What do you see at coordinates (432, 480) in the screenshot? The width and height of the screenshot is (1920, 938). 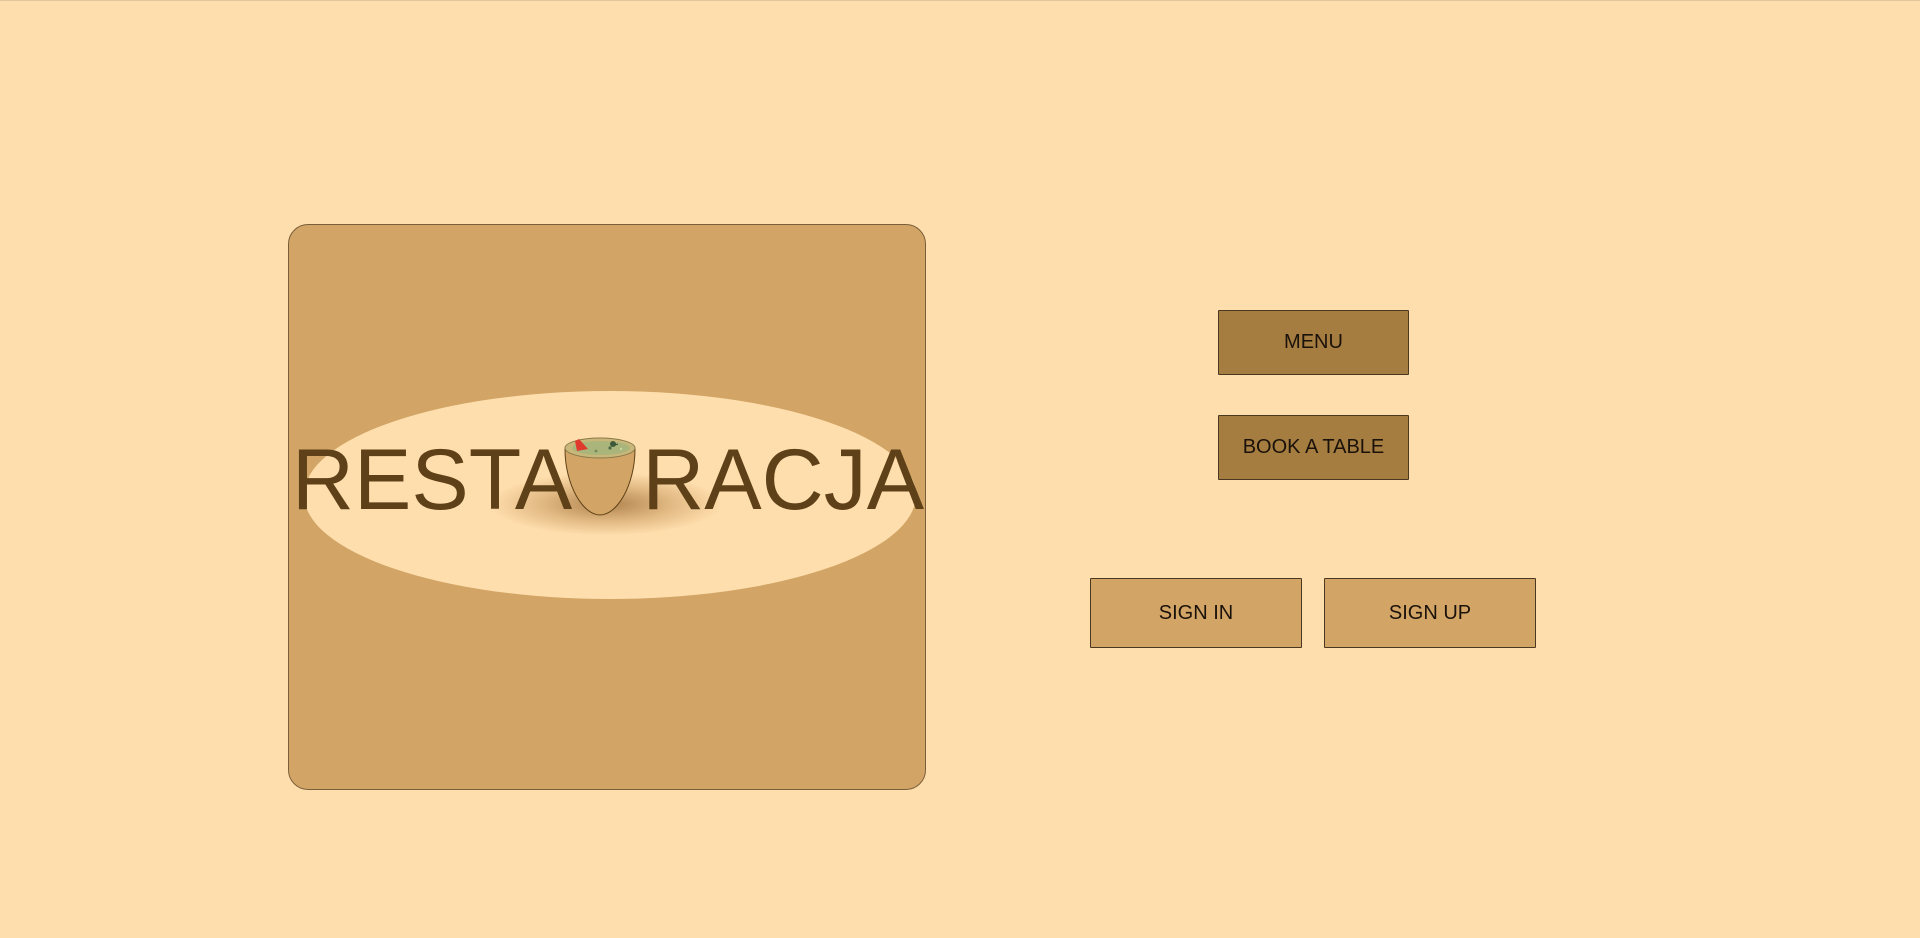 I see `logo-text-left: RESTA` at bounding box center [432, 480].